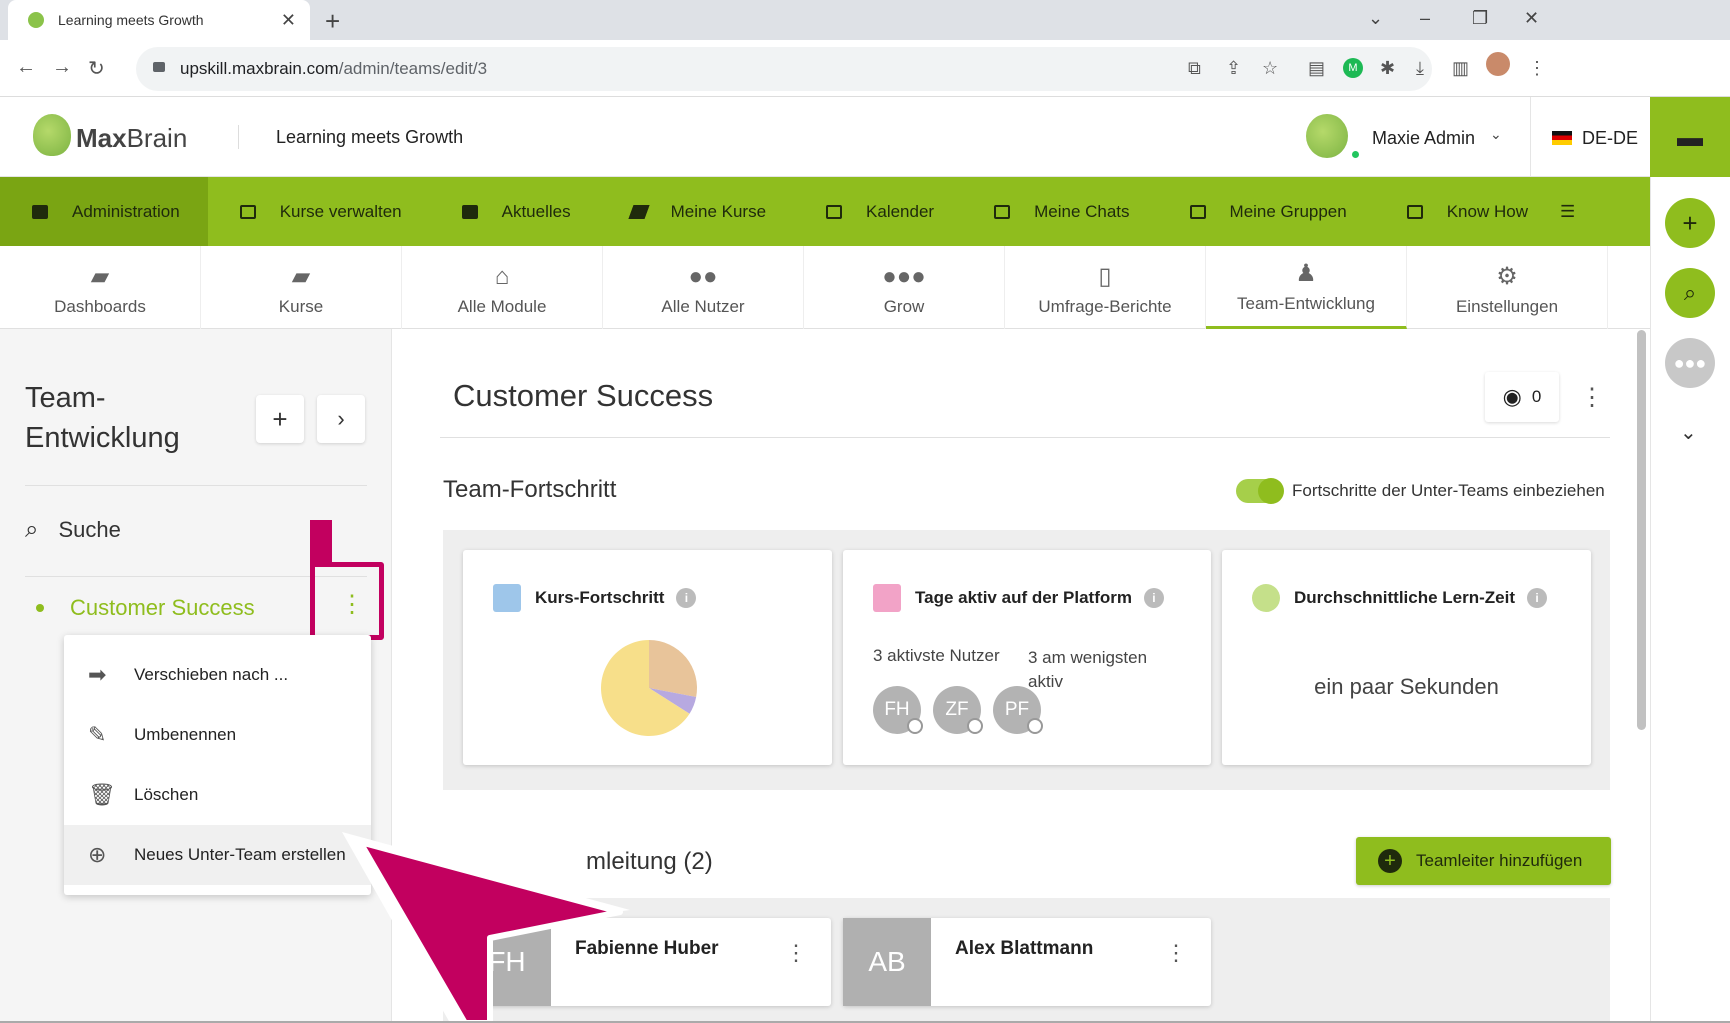 The image size is (1730, 1023). Describe the element at coordinates (217, 795) in the screenshot. I see `menu-item-delete: 🗑 Löschen` at that location.